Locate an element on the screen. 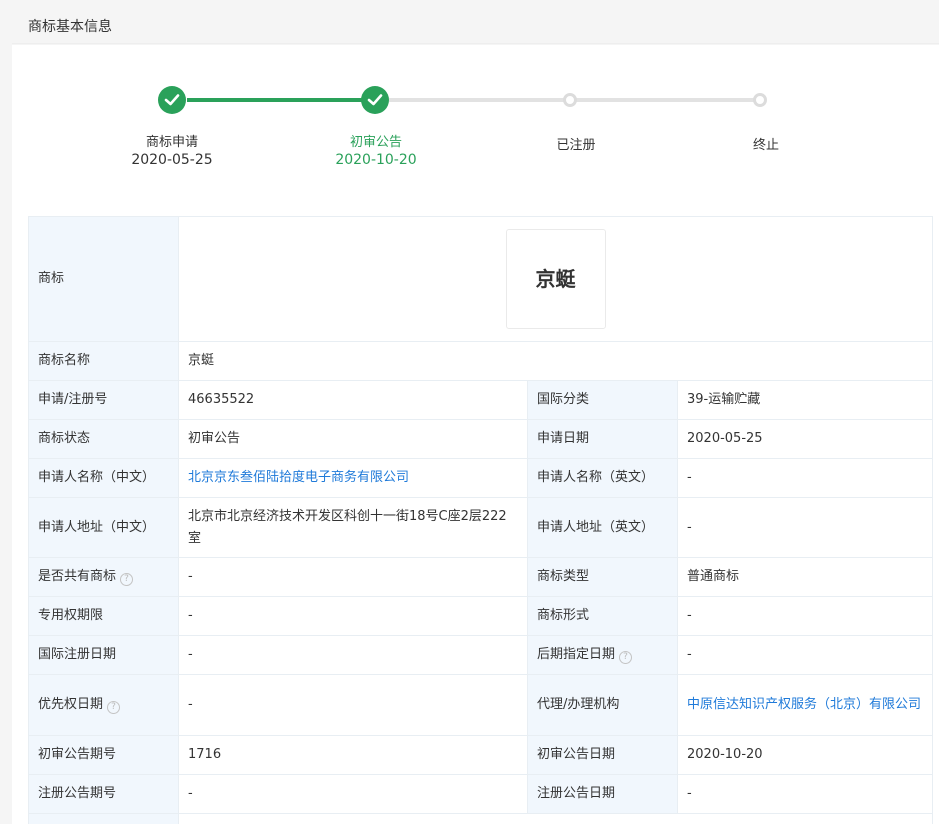 Image resolution: width=939 pixels, height=824 pixels. step-3-dot-icon is located at coordinates (570, 100).